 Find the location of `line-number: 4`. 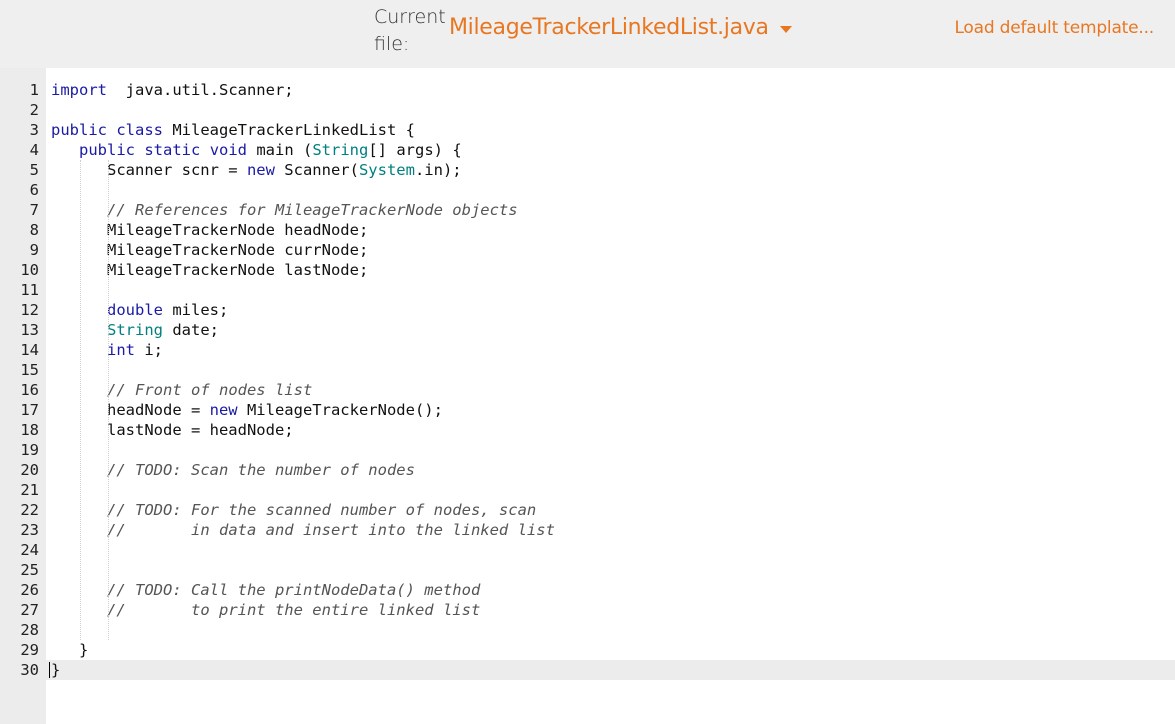

line-number: 4 is located at coordinates (34, 150).